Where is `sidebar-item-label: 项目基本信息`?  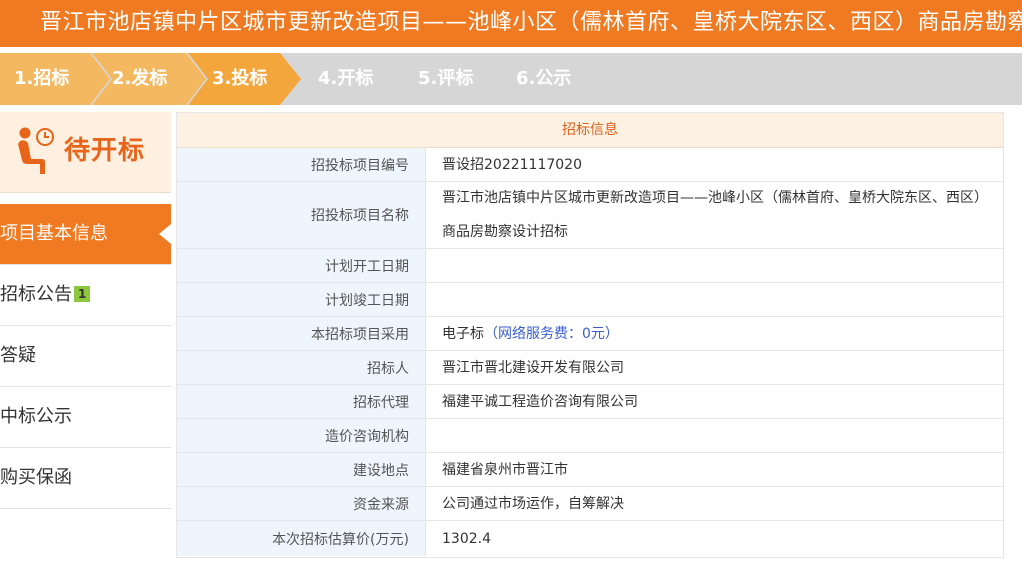 sidebar-item-label: 项目基本信息 is located at coordinates (54, 233).